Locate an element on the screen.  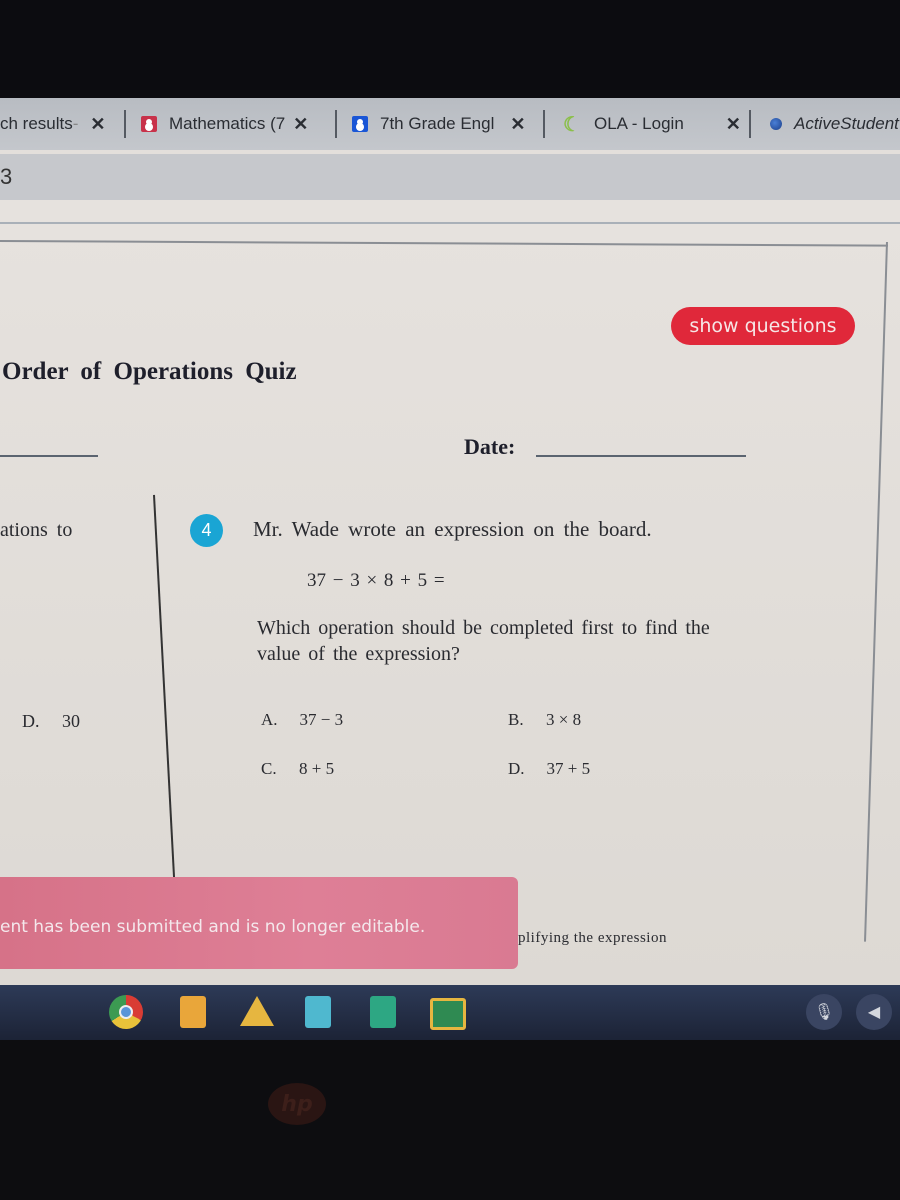
classroom-icon is located at coordinates (448, 1014).